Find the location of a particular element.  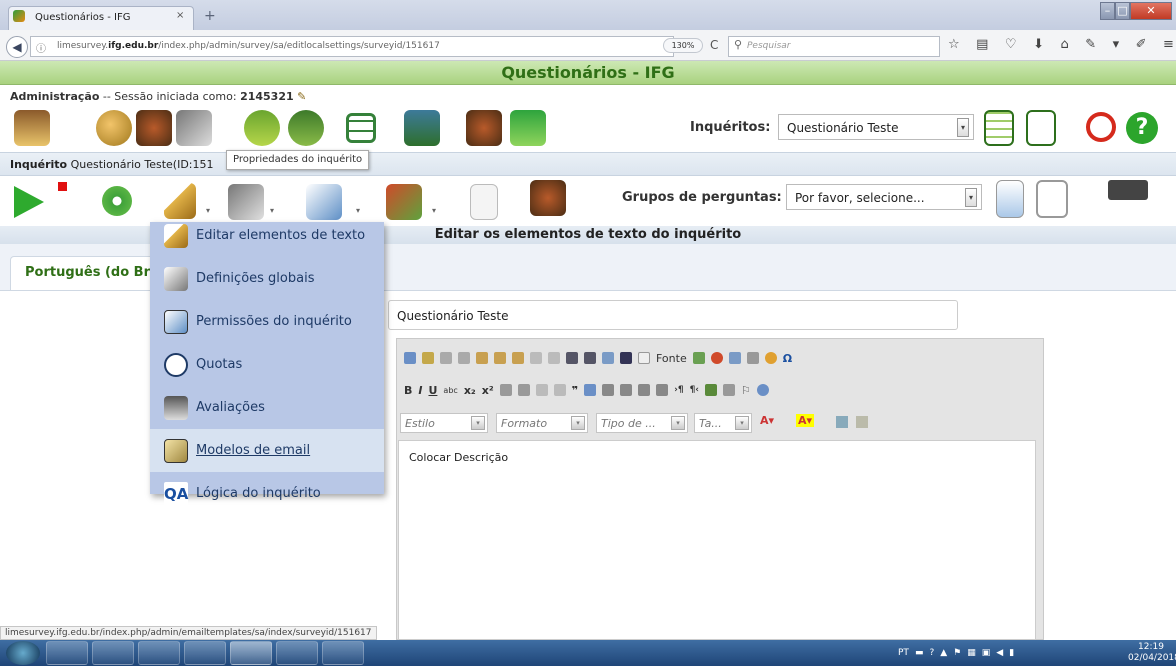

new-group-icon is located at coordinates (1052, 199).